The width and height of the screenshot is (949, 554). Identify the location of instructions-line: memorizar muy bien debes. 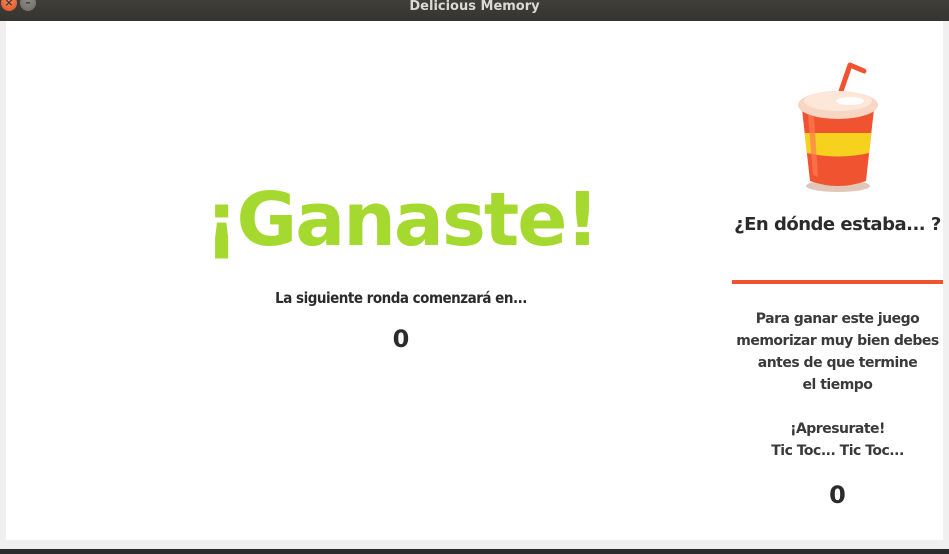
(837, 341).